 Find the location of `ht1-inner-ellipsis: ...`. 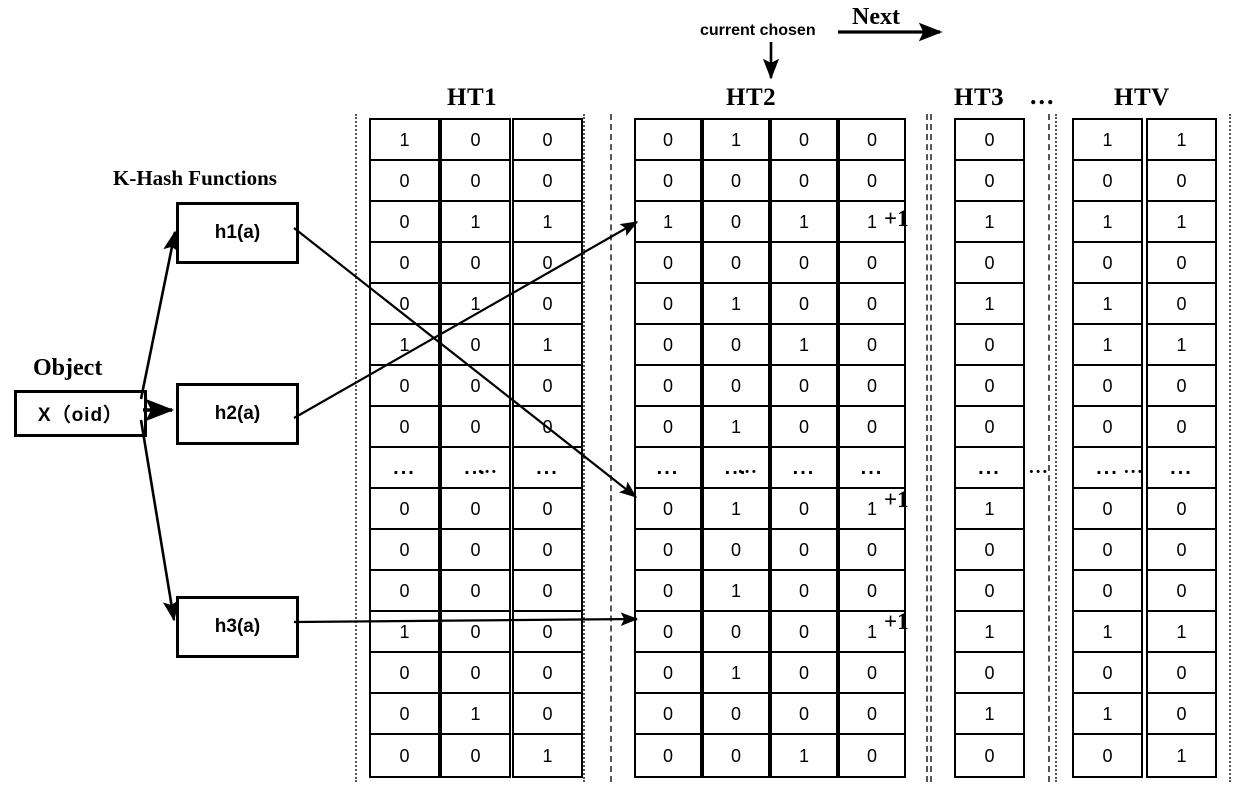

ht1-inner-ellipsis: ... is located at coordinates (488, 467).